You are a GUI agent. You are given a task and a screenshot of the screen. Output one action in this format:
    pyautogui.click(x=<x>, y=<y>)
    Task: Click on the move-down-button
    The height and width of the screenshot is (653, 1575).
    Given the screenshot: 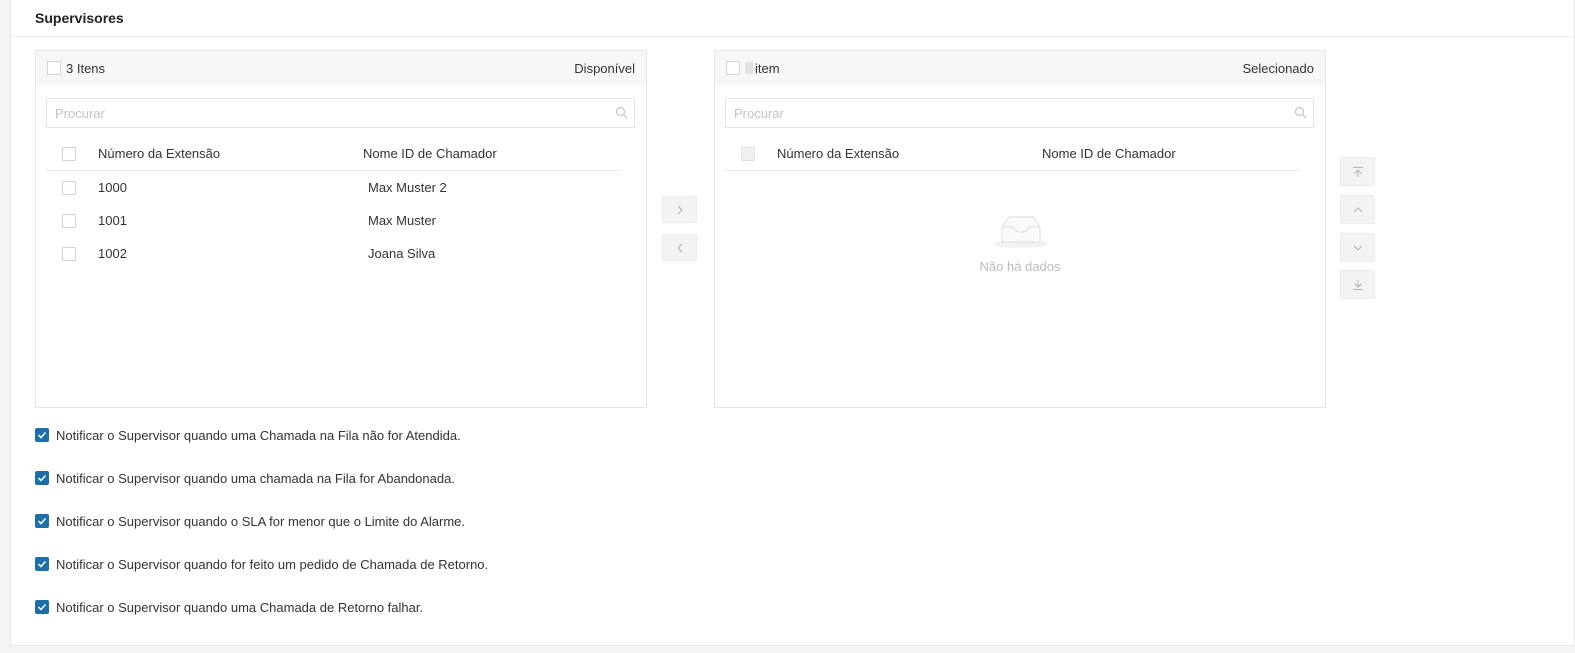 What is the action you would take?
    pyautogui.click(x=1357, y=247)
    